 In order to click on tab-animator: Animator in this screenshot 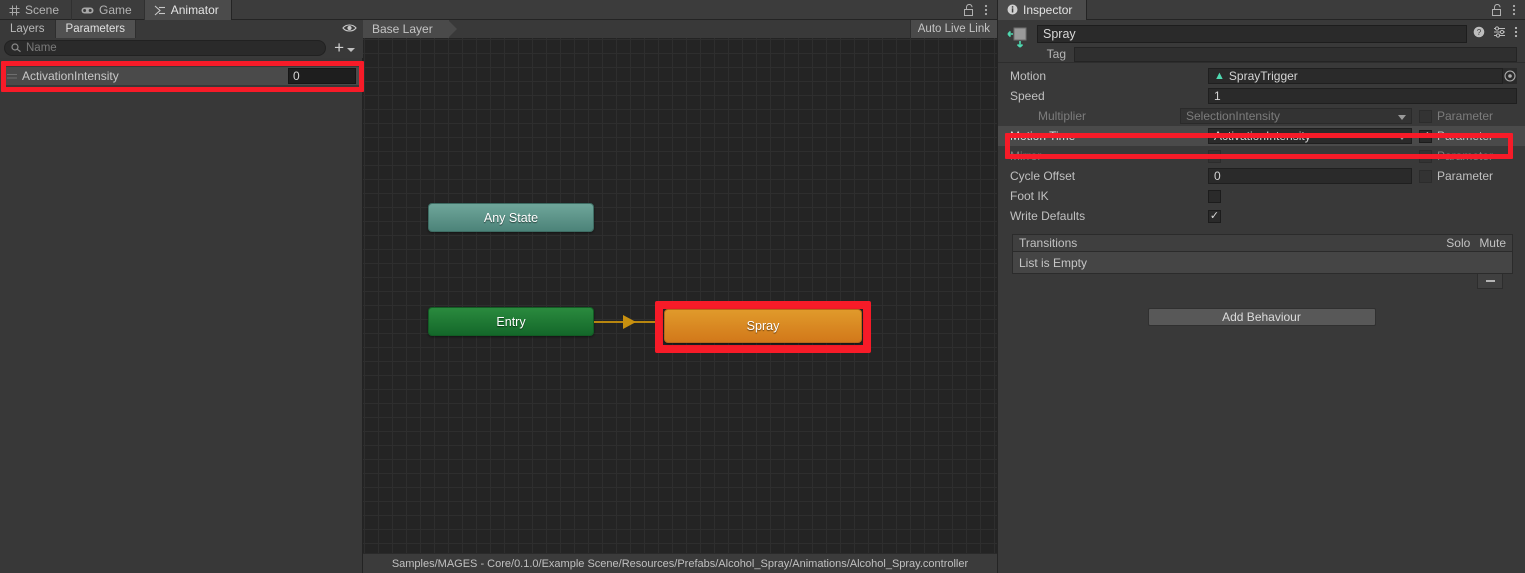, I will do `click(188, 10)`.